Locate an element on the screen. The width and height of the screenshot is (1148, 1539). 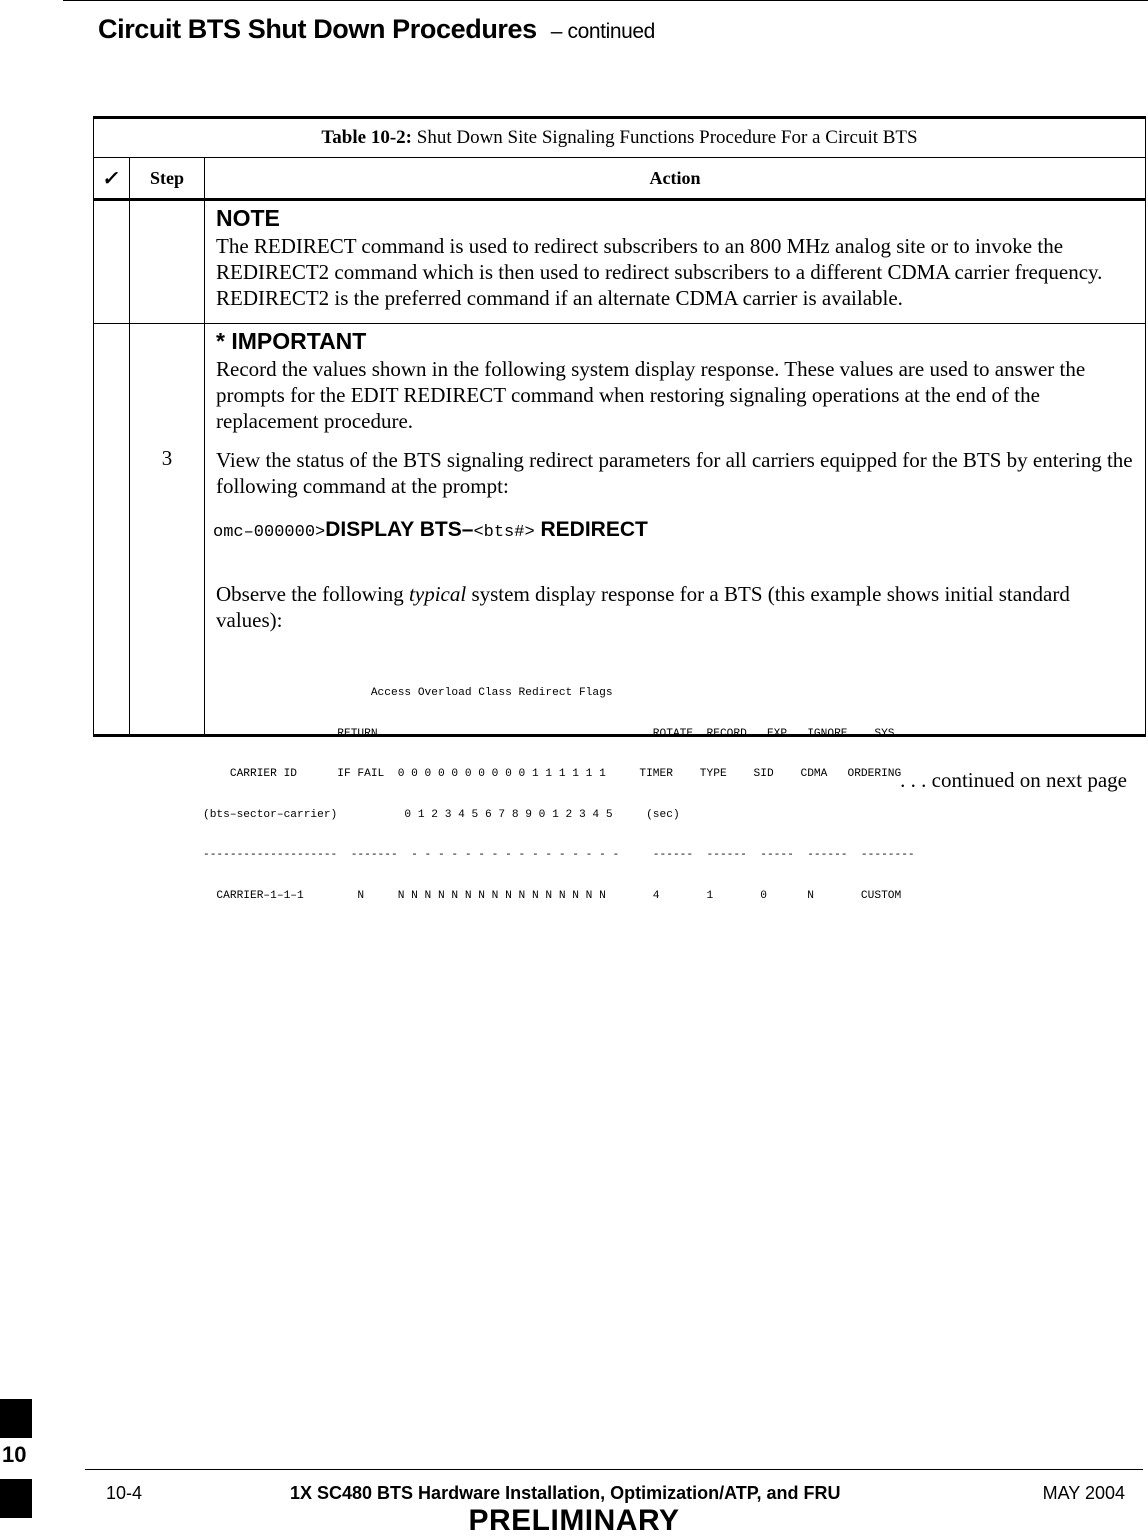
step-column-header: Step is located at coordinates (167, 178).